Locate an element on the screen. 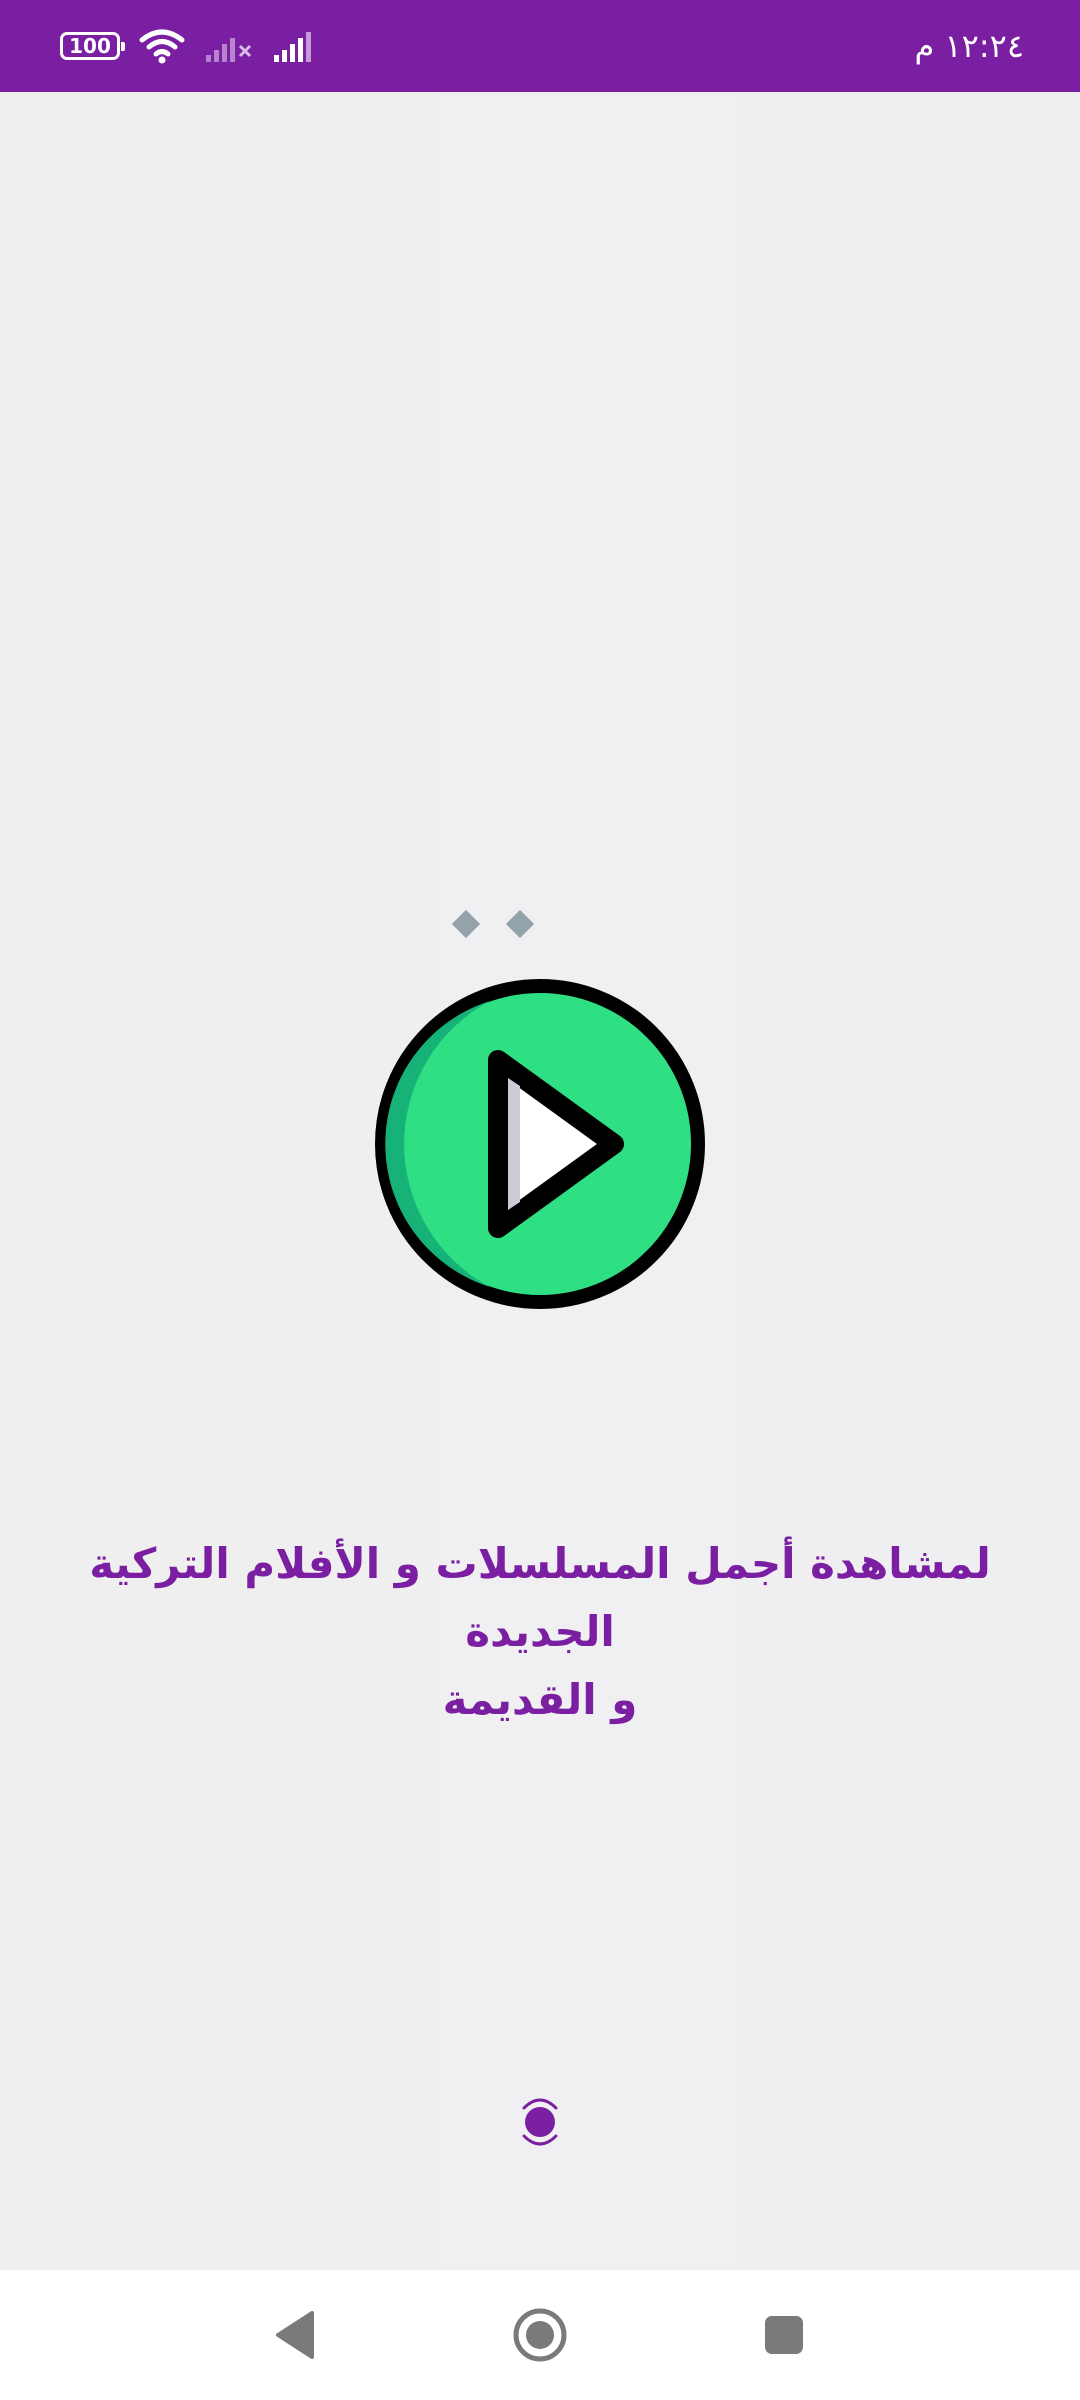 The width and height of the screenshot is (1080, 2400). recents-button is located at coordinates (784, 2335).